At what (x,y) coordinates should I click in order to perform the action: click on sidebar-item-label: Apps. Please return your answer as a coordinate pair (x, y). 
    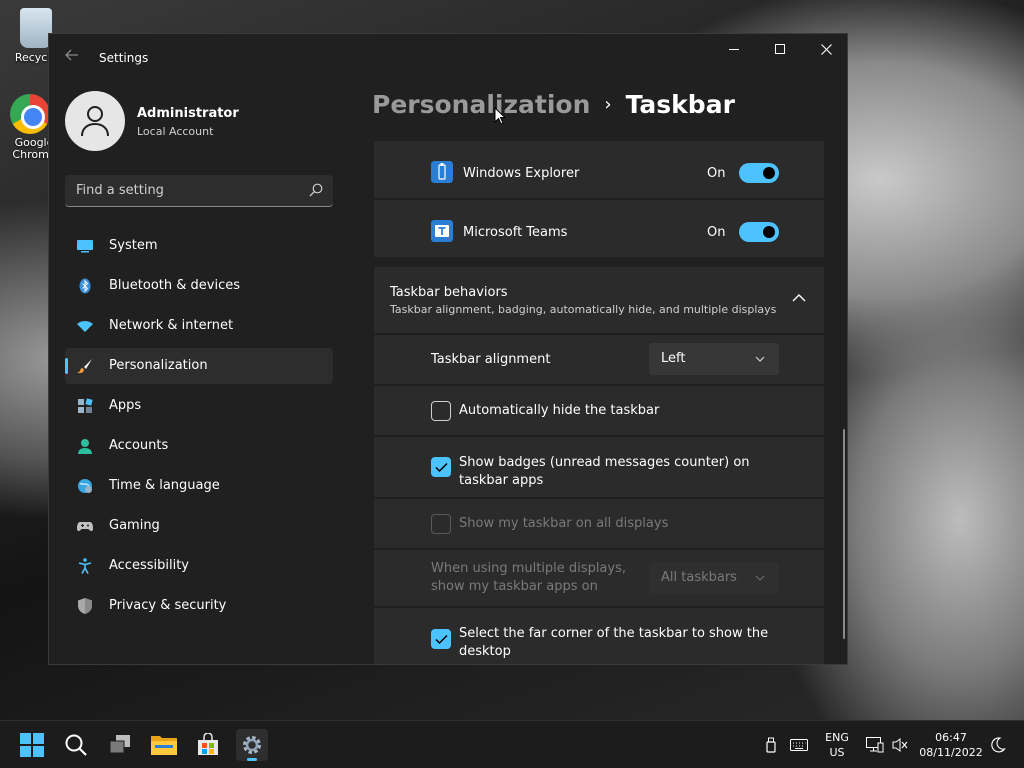
    Looking at the image, I should click on (125, 405).